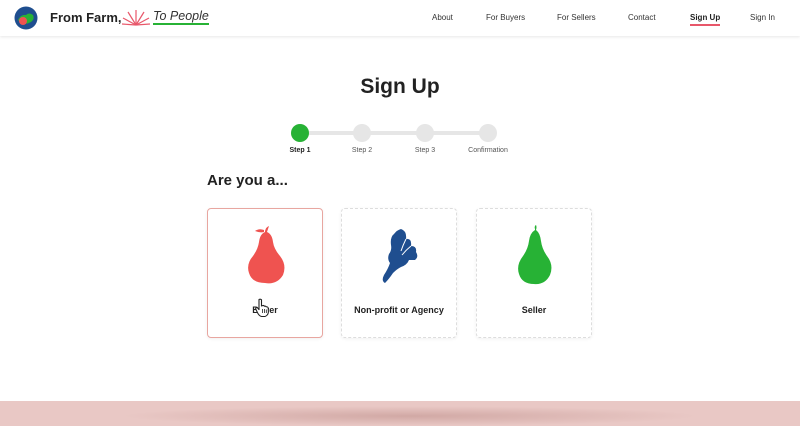  Describe the element at coordinates (534, 310) in the screenshot. I see `option-label: Seller` at that location.